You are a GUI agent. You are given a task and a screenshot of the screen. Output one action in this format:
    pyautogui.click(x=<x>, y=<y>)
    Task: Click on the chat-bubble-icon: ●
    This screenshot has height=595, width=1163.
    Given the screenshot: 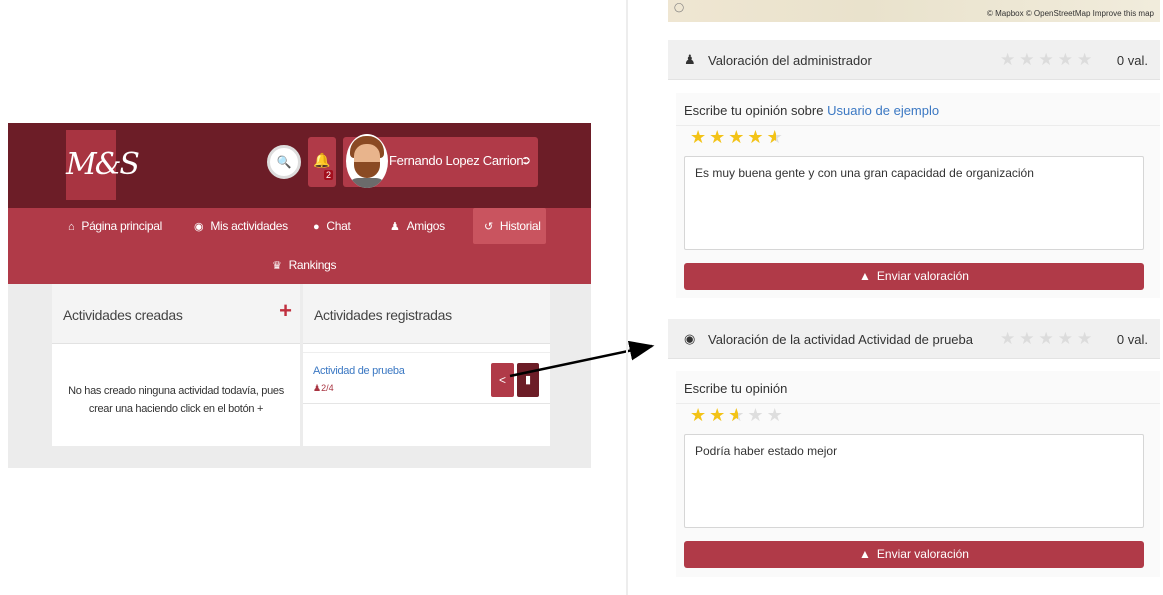 What is the action you would take?
    pyautogui.click(x=316, y=227)
    